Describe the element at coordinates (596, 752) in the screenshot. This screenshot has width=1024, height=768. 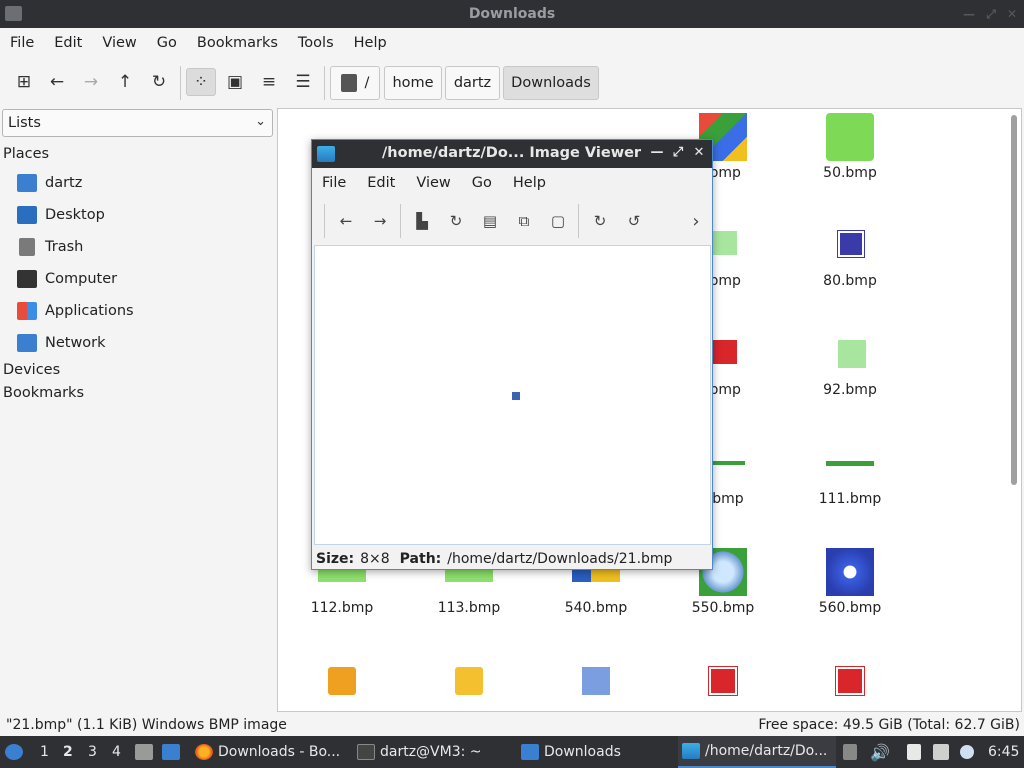
I see `task-downloads: Downloads` at that location.